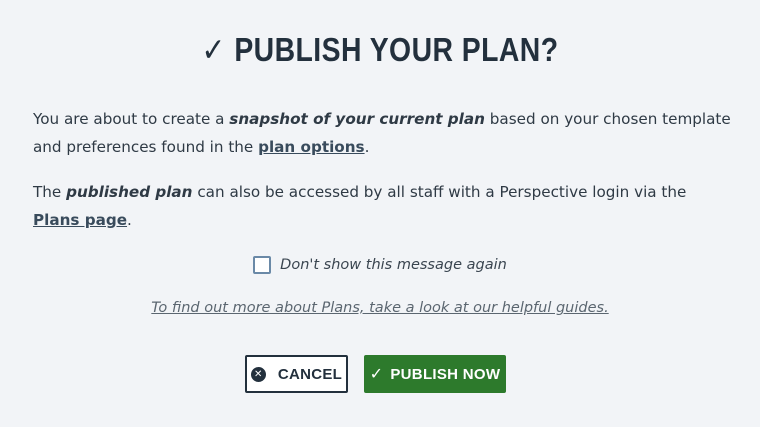 The width and height of the screenshot is (760, 427). What do you see at coordinates (80, 220) in the screenshot?
I see `plans-page-link: Plans page` at bounding box center [80, 220].